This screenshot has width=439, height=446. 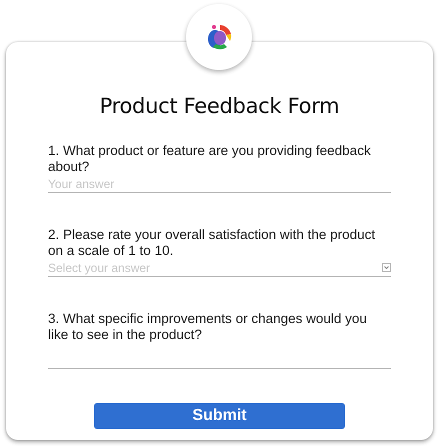 What do you see at coordinates (219, 37) in the screenshot?
I see `logo-icon` at bounding box center [219, 37].